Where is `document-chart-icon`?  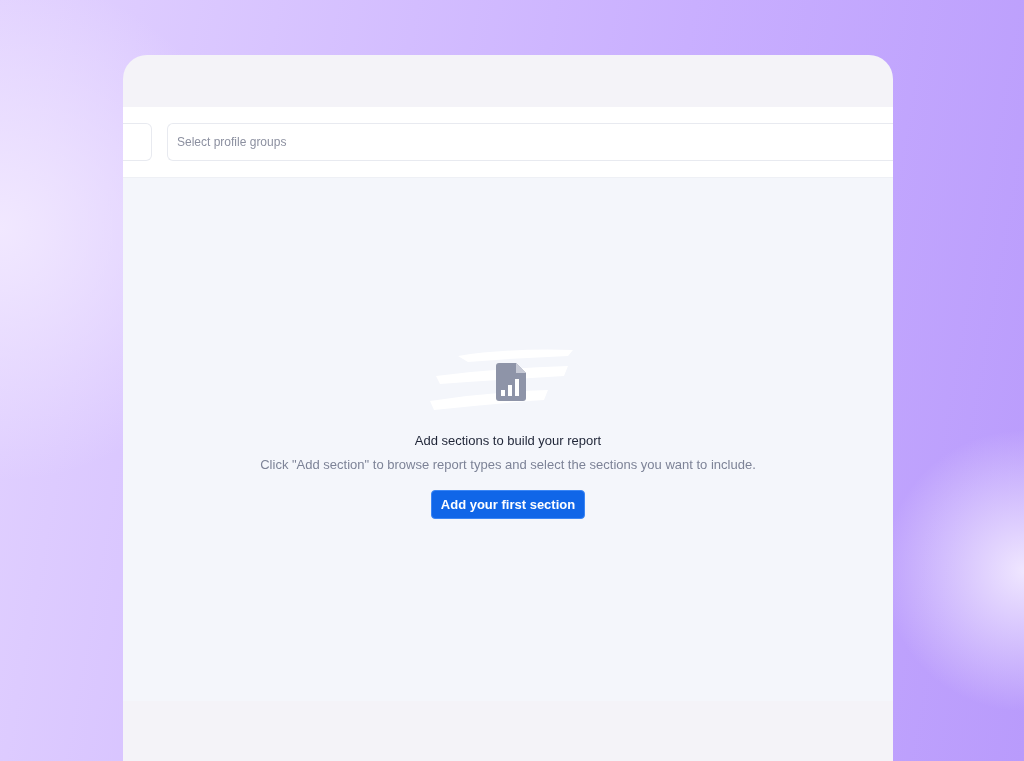
document-chart-icon is located at coordinates (511, 382).